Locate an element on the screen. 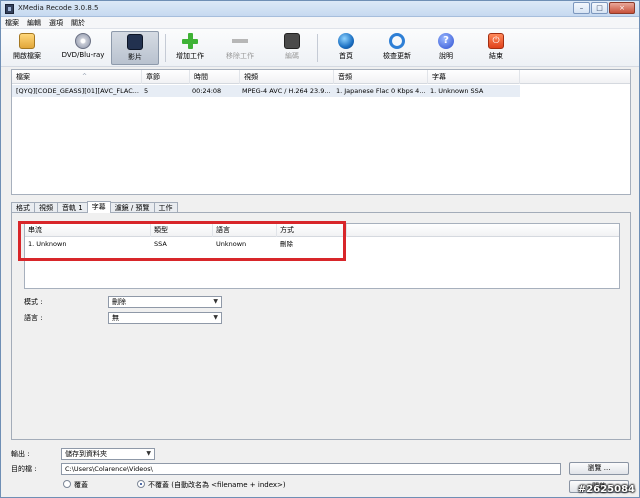  maximize-button: □ is located at coordinates (599, 8).